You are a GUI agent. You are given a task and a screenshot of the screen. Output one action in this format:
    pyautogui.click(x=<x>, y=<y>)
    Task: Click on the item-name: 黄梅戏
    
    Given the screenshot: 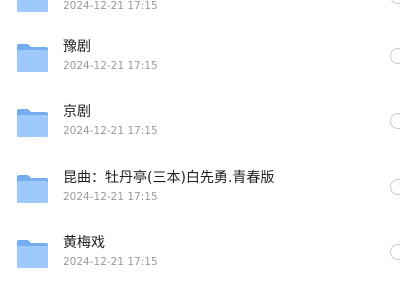 What is the action you would take?
    pyautogui.click(x=84, y=243)
    